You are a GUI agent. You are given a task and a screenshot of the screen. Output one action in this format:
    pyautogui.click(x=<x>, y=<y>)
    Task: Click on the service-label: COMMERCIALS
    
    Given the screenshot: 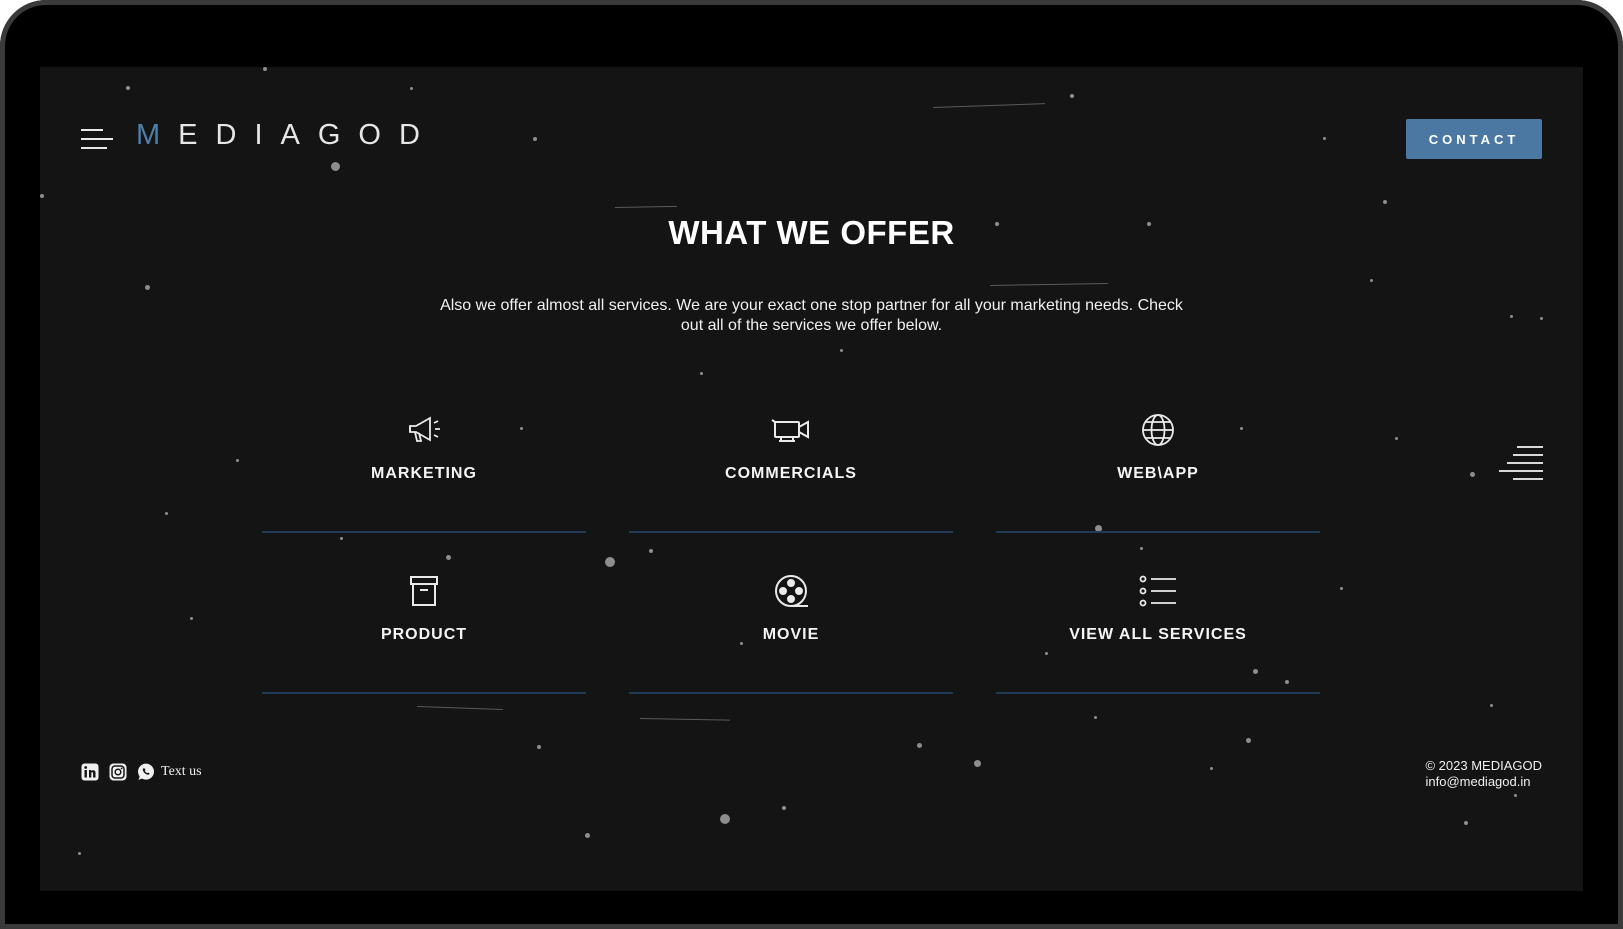 What is the action you would take?
    pyautogui.click(x=791, y=473)
    